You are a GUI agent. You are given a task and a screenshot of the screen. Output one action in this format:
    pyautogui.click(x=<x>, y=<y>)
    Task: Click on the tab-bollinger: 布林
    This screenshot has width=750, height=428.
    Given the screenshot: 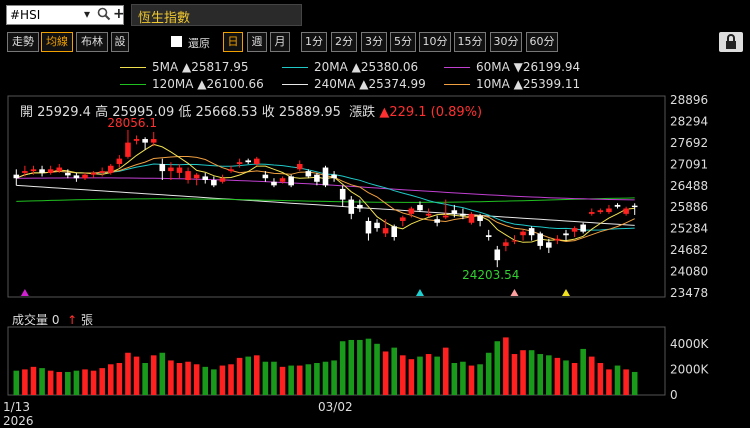 What is the action you would take?
    pyautogui.click(x=92, y=42)
    